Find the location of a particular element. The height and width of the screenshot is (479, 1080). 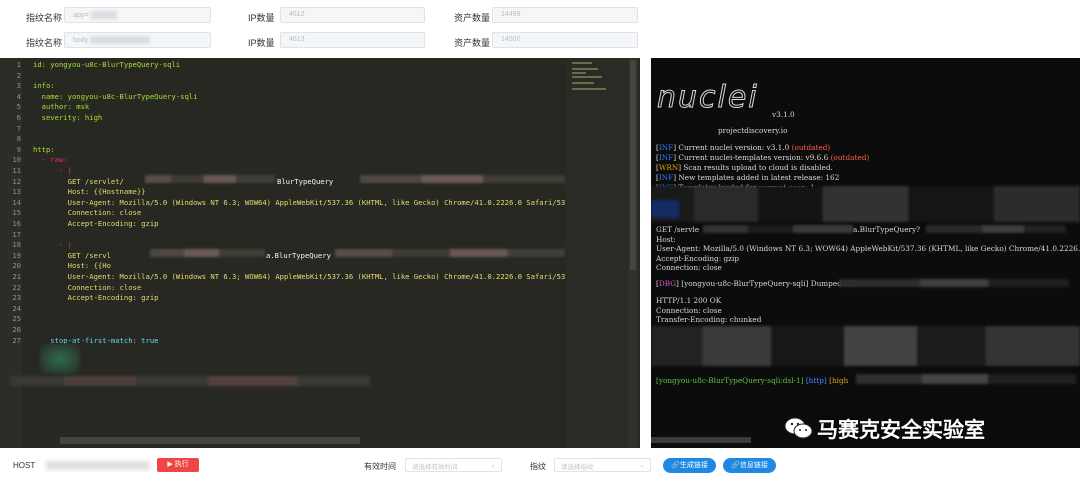

line-code: - raw: is located at coordinates (50, 160).